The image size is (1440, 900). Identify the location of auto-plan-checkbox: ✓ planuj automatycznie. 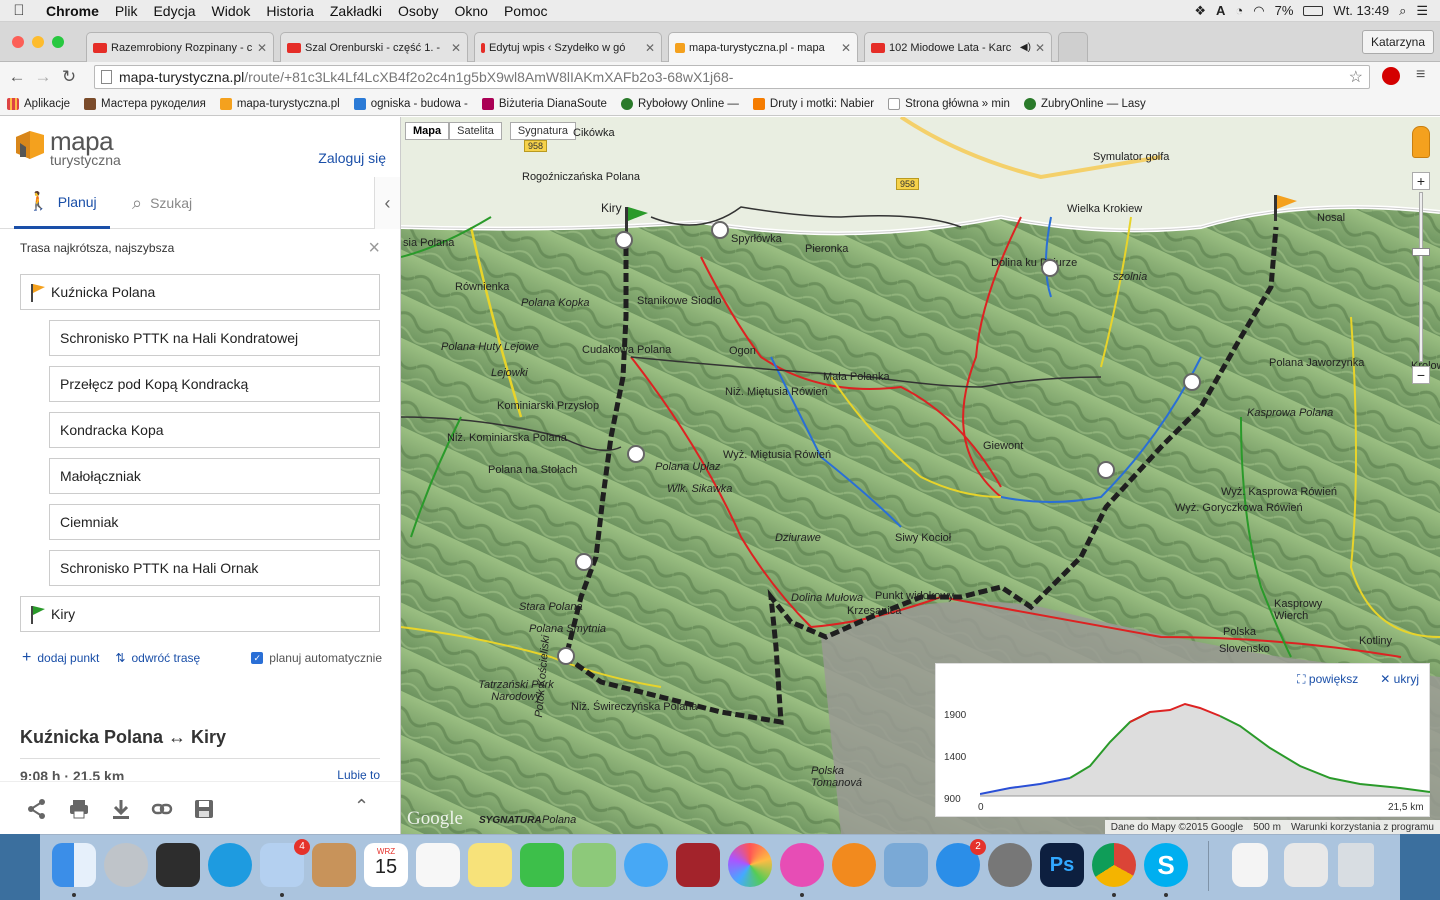
(316, 658).